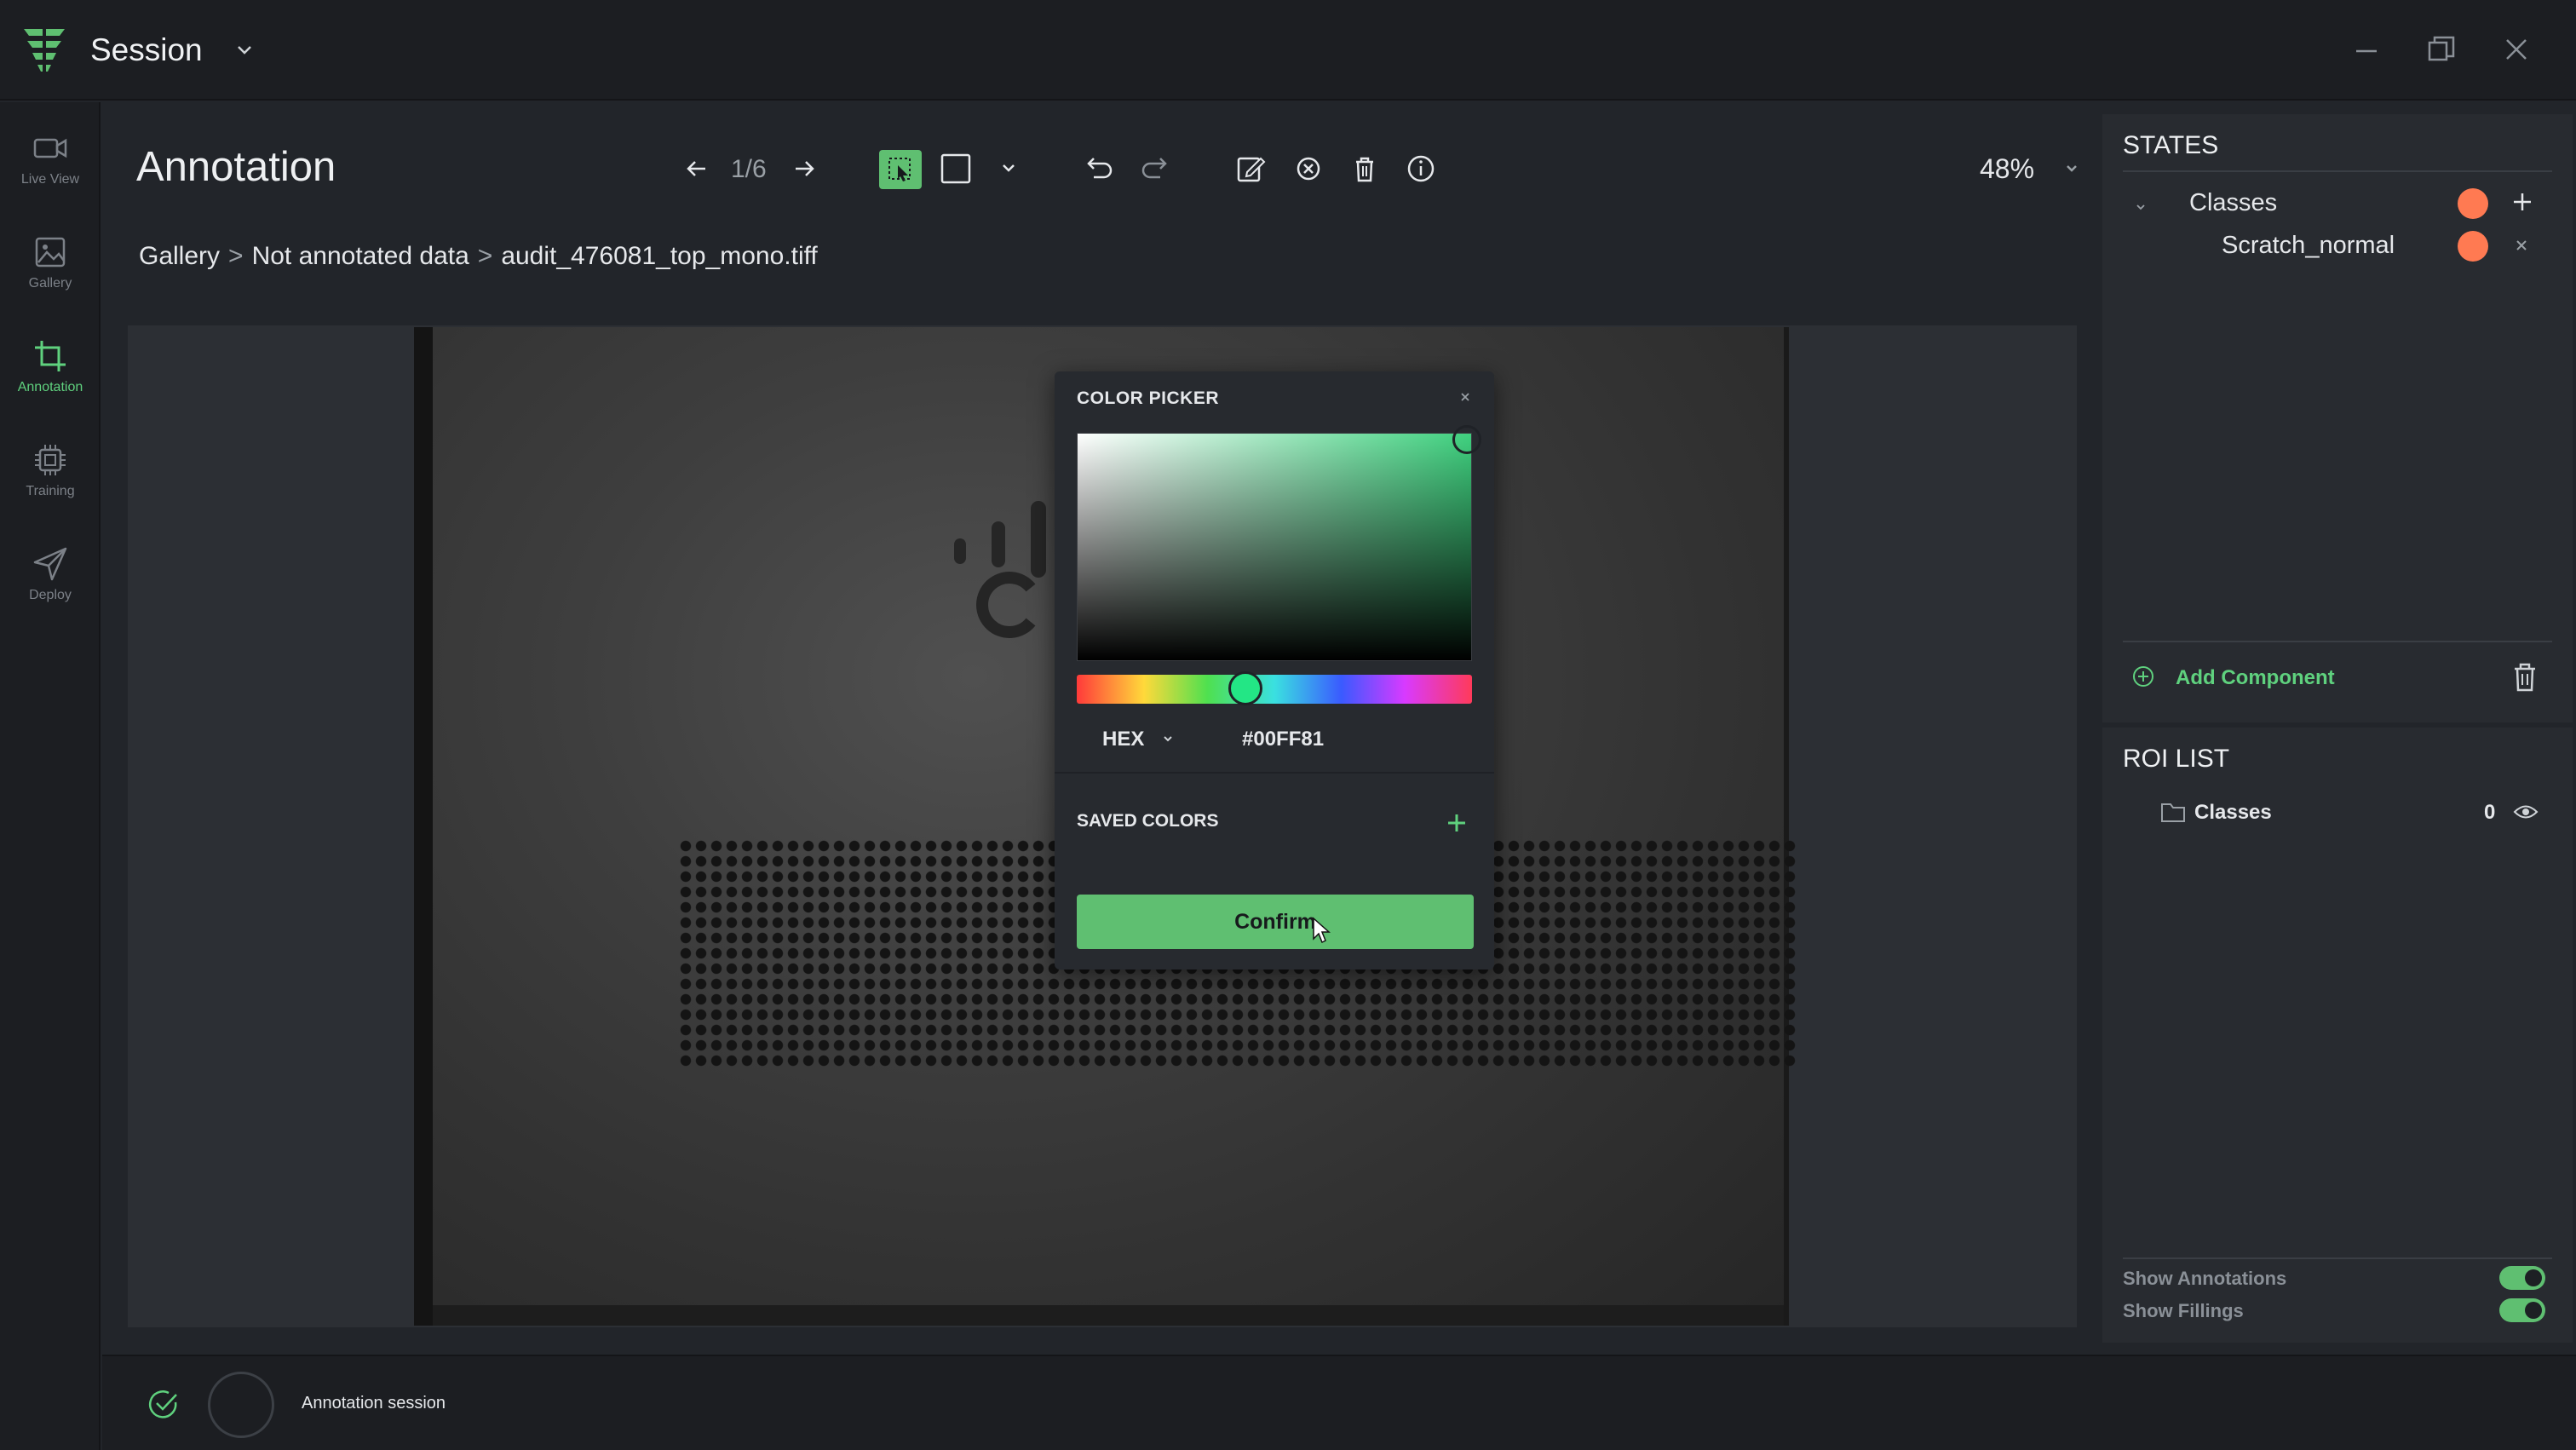 The width and height of the screenshot is (2576, 1450). Describe the element at coordinates (50, 179) in the screenshot. I see `nav-item-label: Live View` at that location.